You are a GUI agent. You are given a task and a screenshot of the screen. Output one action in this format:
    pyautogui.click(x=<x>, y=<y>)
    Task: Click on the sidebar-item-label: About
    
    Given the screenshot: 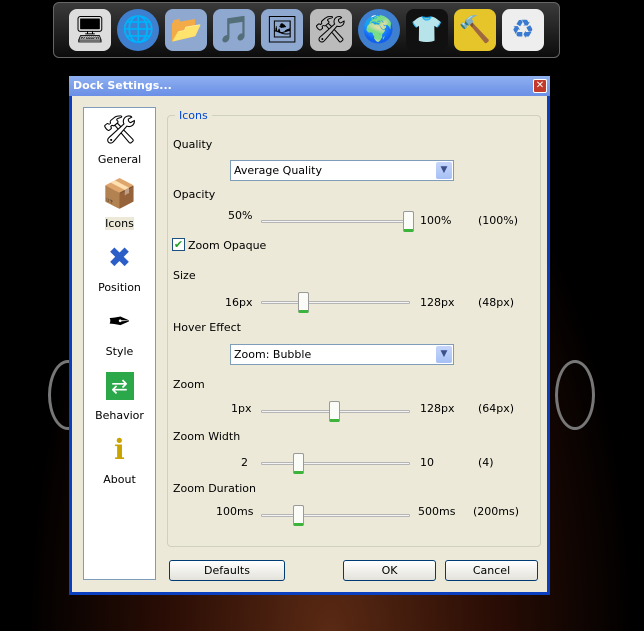 What is the action you would take?
    pyautogui.click(x=119, y=479)
    